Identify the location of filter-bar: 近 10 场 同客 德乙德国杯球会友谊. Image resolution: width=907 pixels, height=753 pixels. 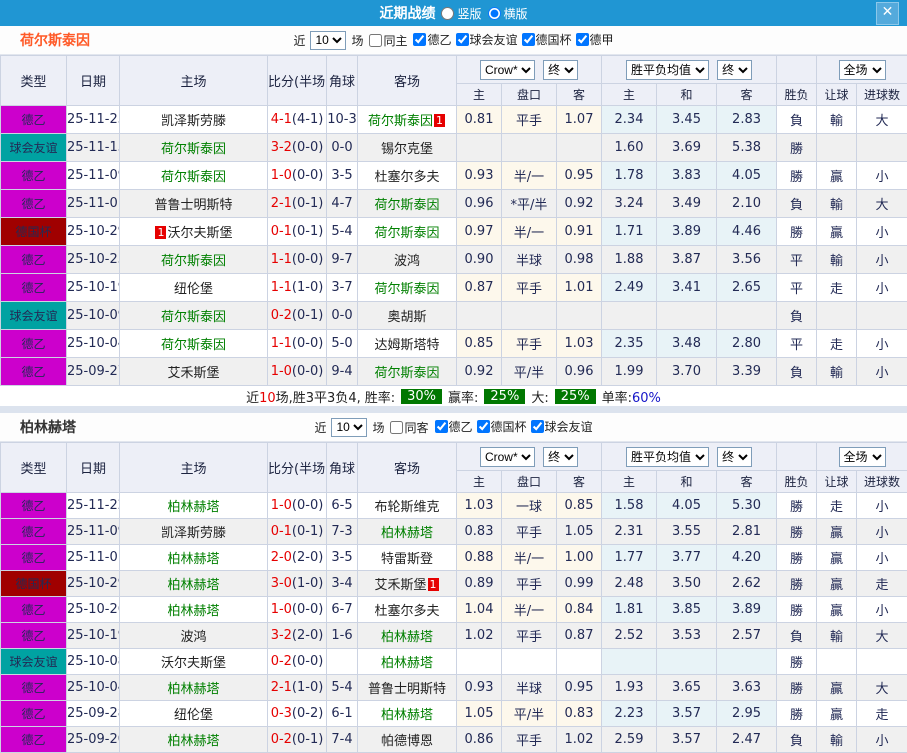
(453, 427).